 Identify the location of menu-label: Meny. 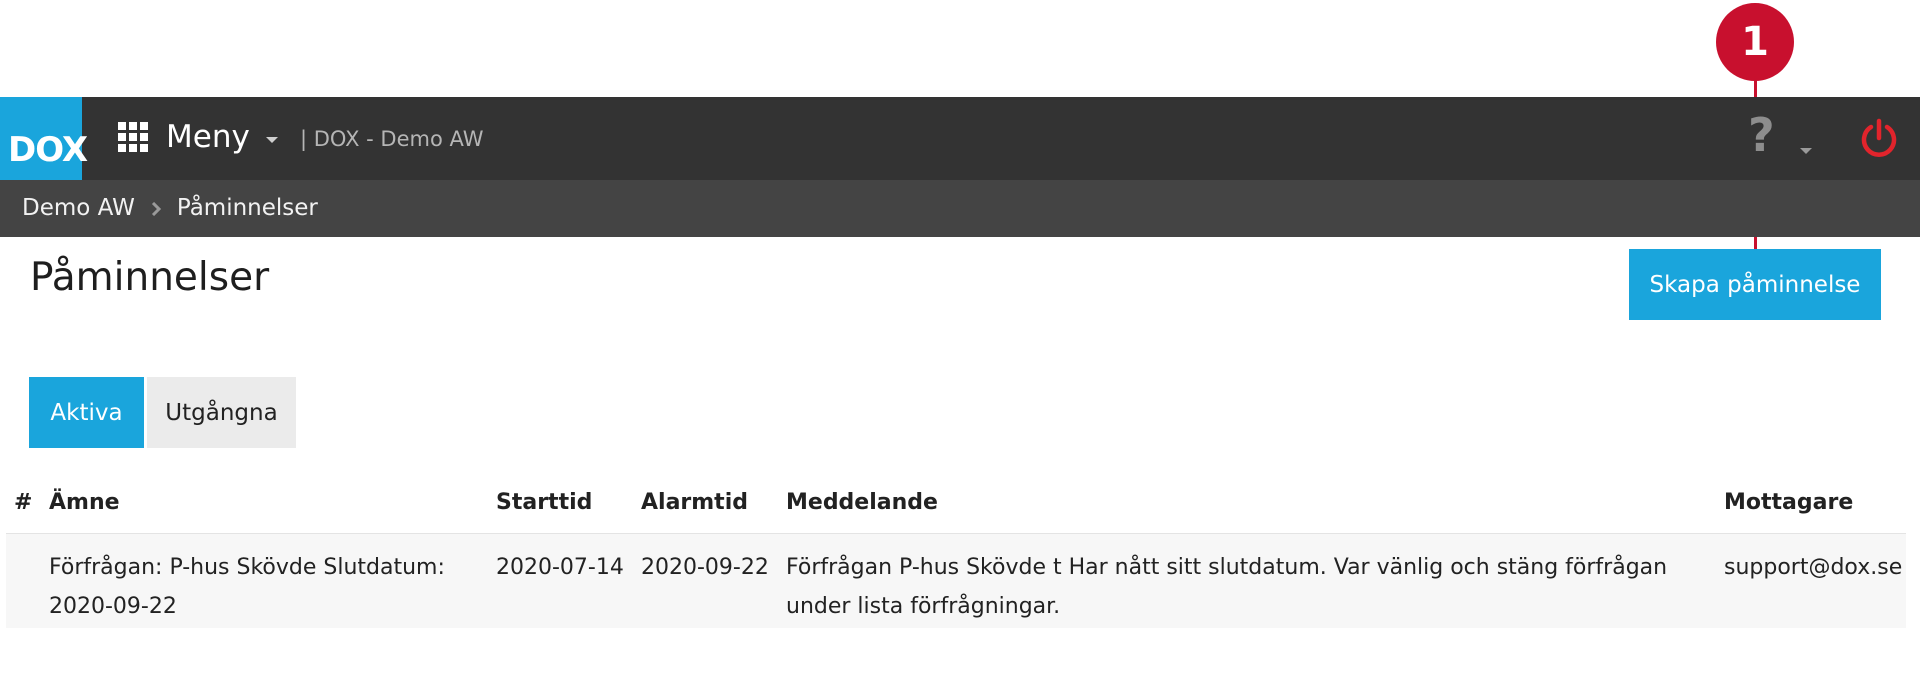
(208, 136).